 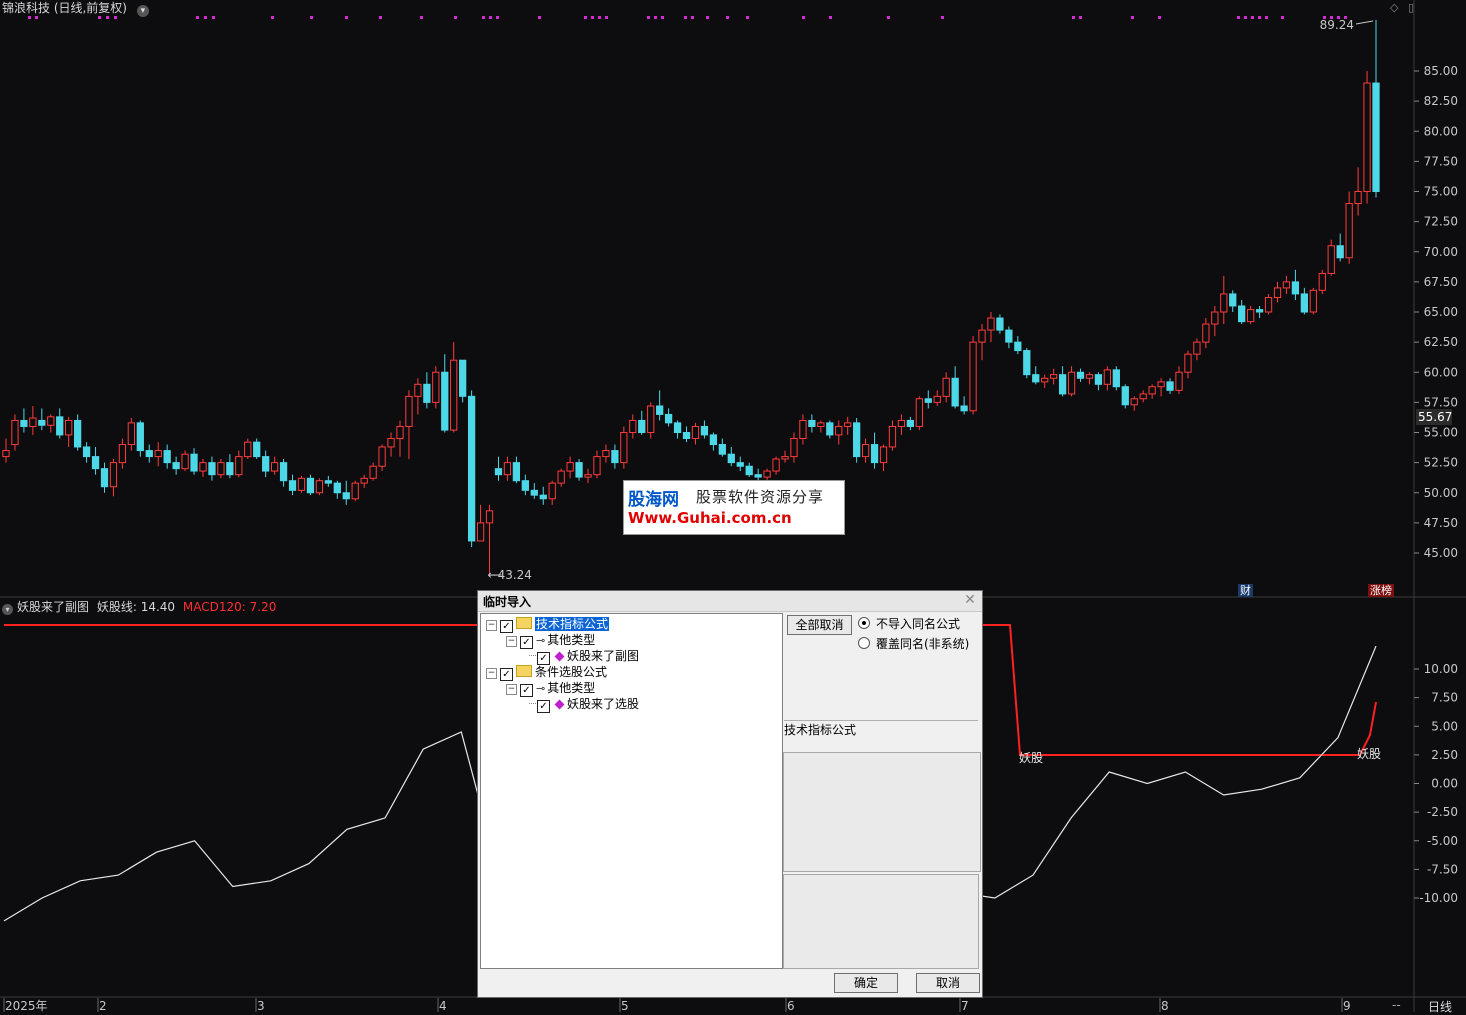 What do you see at coordinates (53, 607) in the screenshot?
I see `sub-chart-name: 妖股来了副图` at bounding box center [53, 607].